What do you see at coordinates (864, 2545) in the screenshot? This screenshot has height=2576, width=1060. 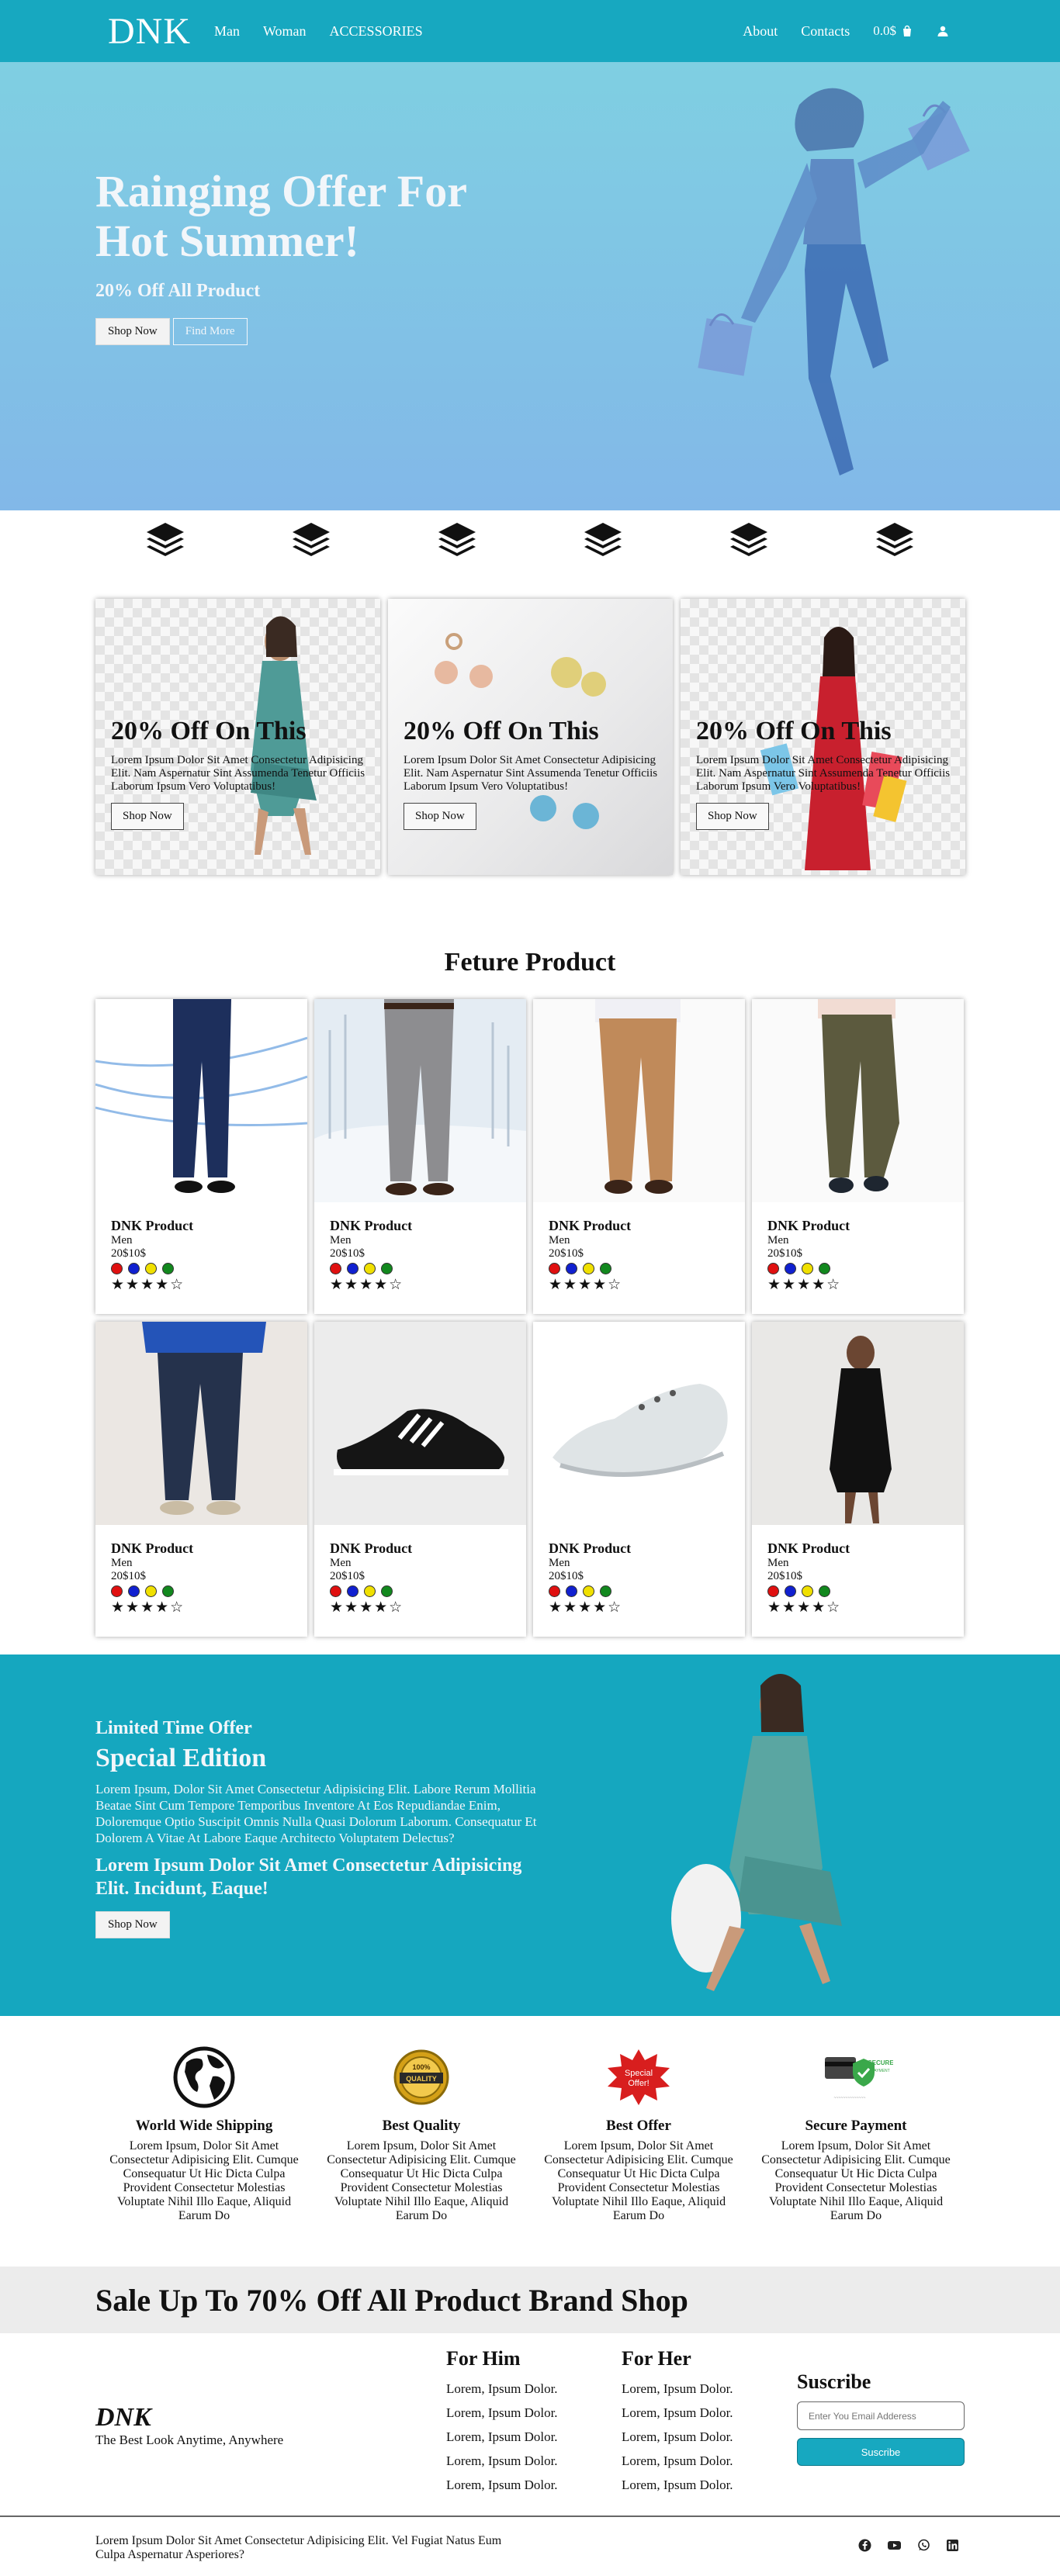 I see `facebook-icon` at bounding box center [864, 2545].